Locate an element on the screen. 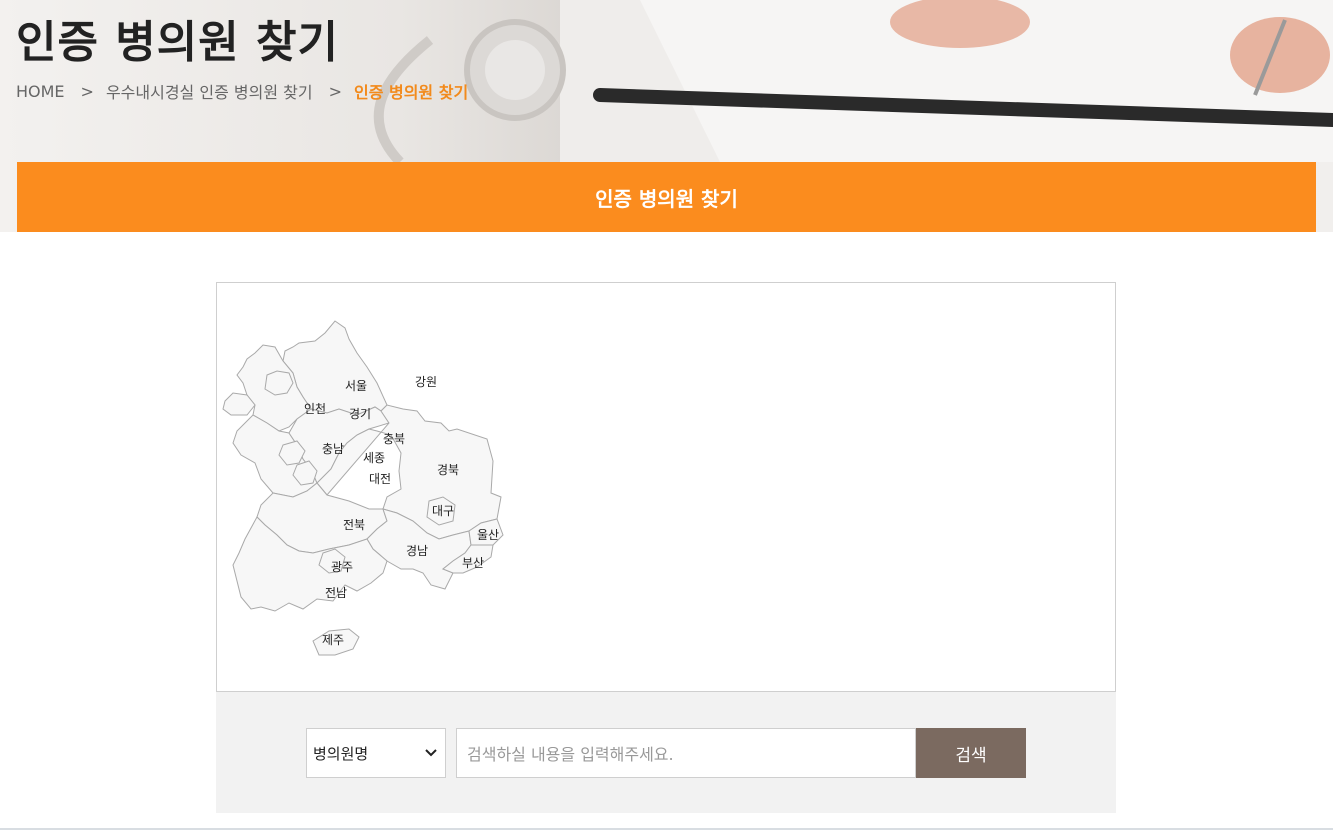 The width and height of the screenshot is (1333, 831). search-input-placeholder: 검색하실 내용을 입력해주세요. is located at coordinates (570, 754).